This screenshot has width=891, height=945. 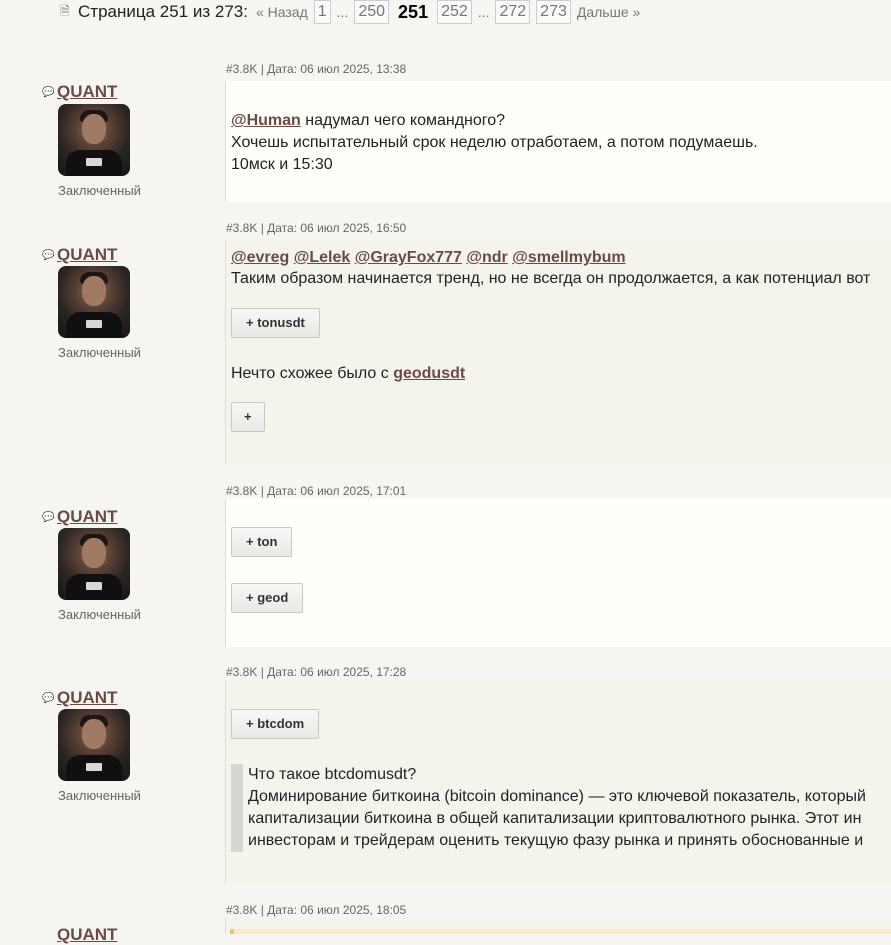 I want to click on mention-link: @Human, so click(x=266, y=120).